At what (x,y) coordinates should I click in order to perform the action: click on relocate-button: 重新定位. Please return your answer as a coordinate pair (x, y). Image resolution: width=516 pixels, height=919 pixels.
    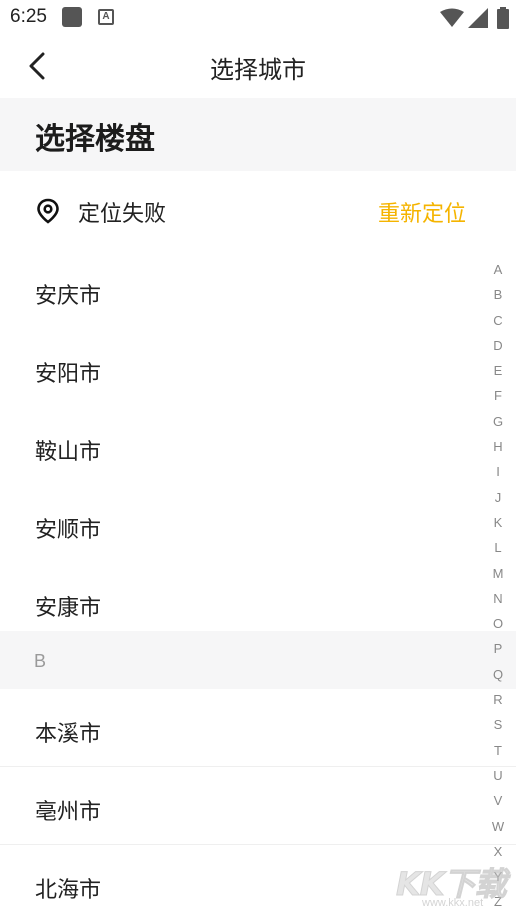
    Looking at the image, I should click on (422, 212).